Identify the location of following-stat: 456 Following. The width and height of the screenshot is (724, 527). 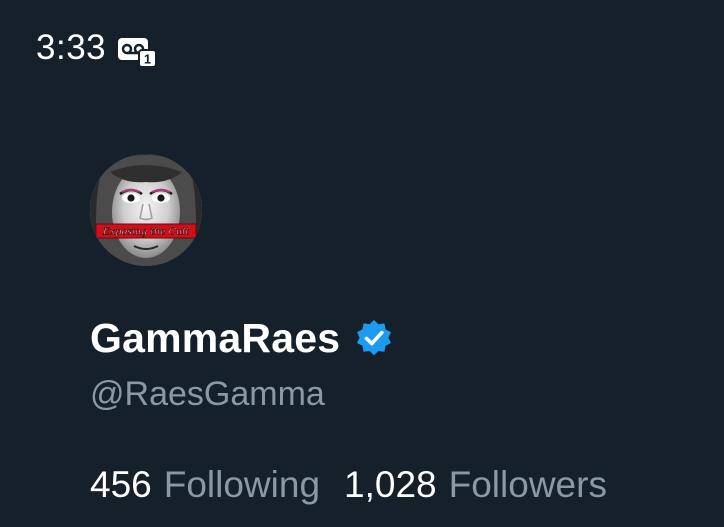
(205, 485).